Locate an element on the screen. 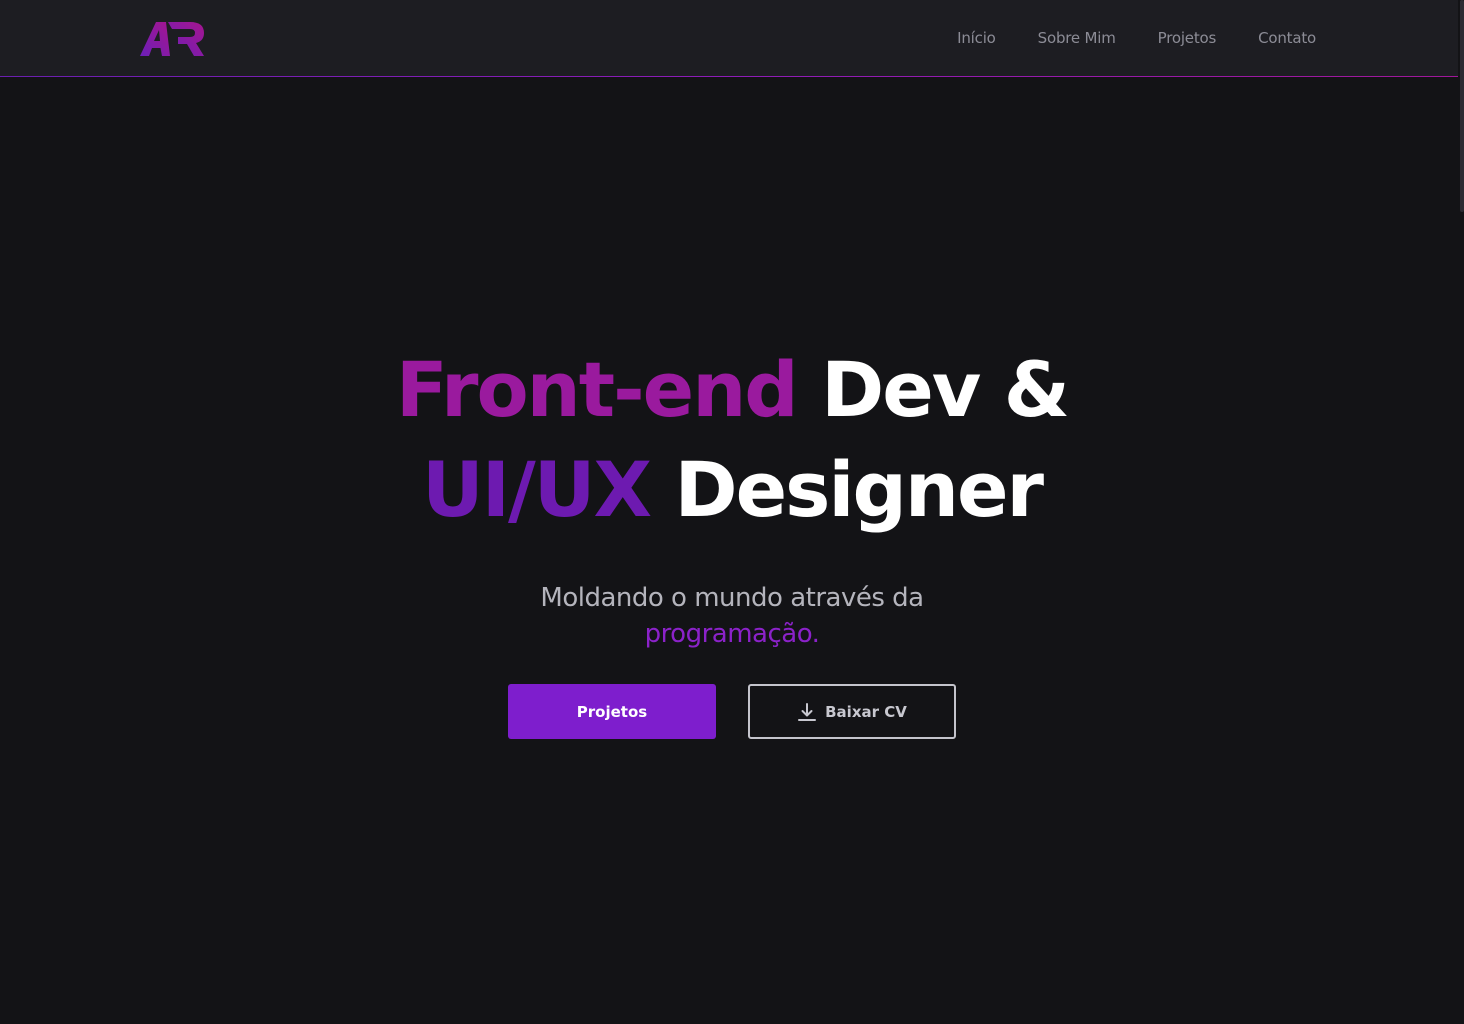 The height and width of the screenshot is (1024, 1464). main-nav: Início Sobre Mim Projetos Contato is located at coordinates (1136, 38).